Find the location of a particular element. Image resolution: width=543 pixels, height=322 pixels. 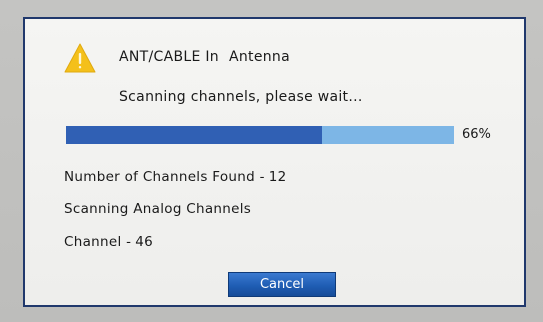

input-source-label: ANT/CABLE In is located at coordinates (169, 57).